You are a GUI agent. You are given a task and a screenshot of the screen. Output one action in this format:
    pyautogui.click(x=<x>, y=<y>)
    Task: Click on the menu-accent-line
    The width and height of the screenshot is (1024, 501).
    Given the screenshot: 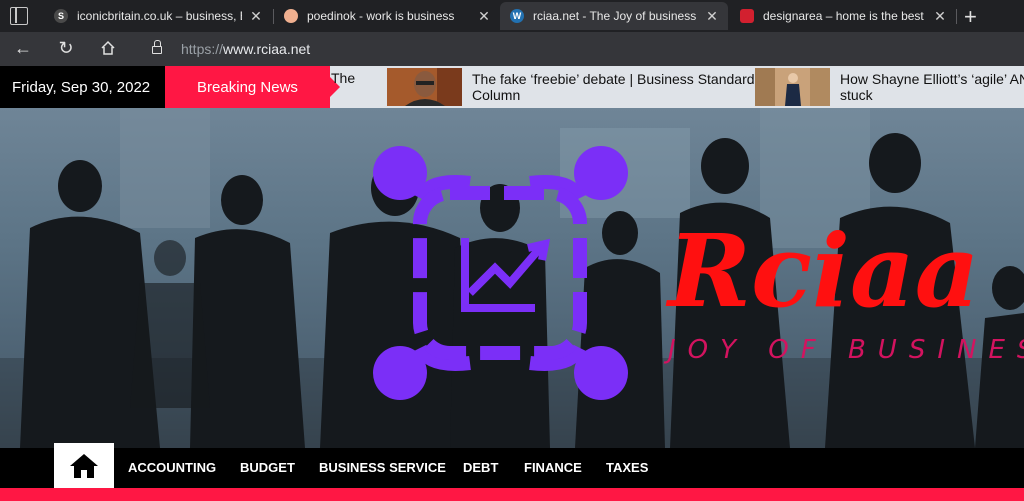 What is the action you would take?
    pyautogui.click(x=512, y=494)
    